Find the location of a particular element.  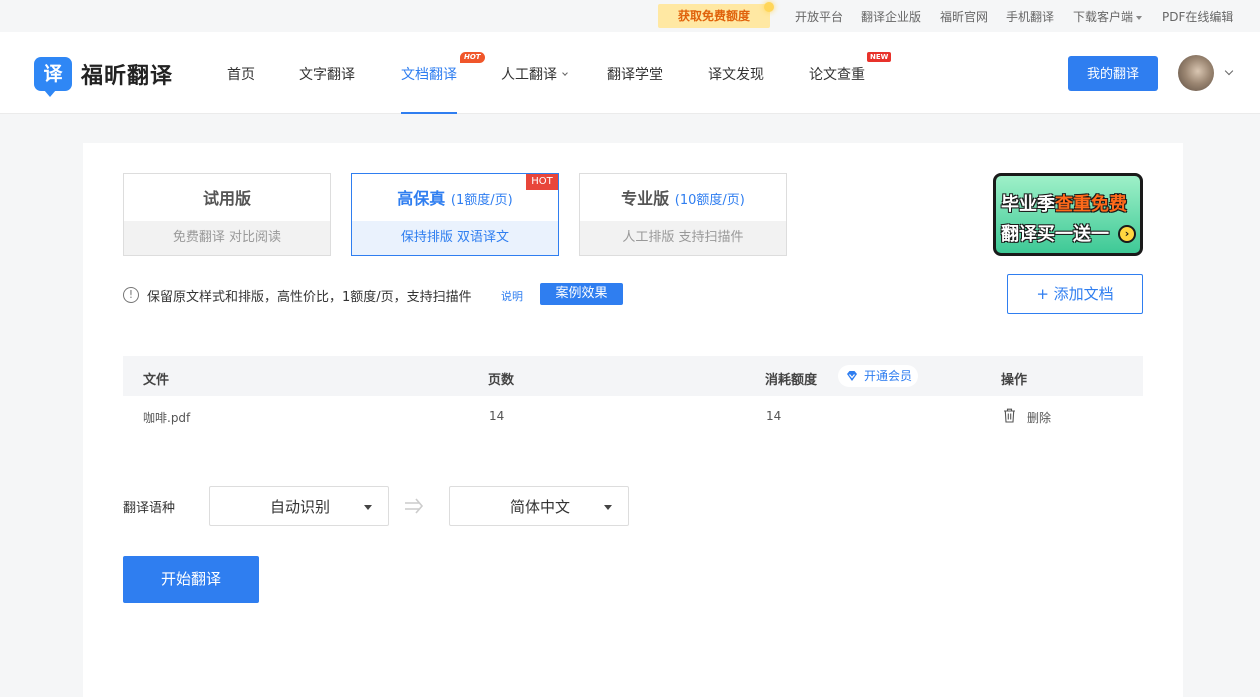

nav-paper-check: 论文查重 is located at coordinates (837, 74).